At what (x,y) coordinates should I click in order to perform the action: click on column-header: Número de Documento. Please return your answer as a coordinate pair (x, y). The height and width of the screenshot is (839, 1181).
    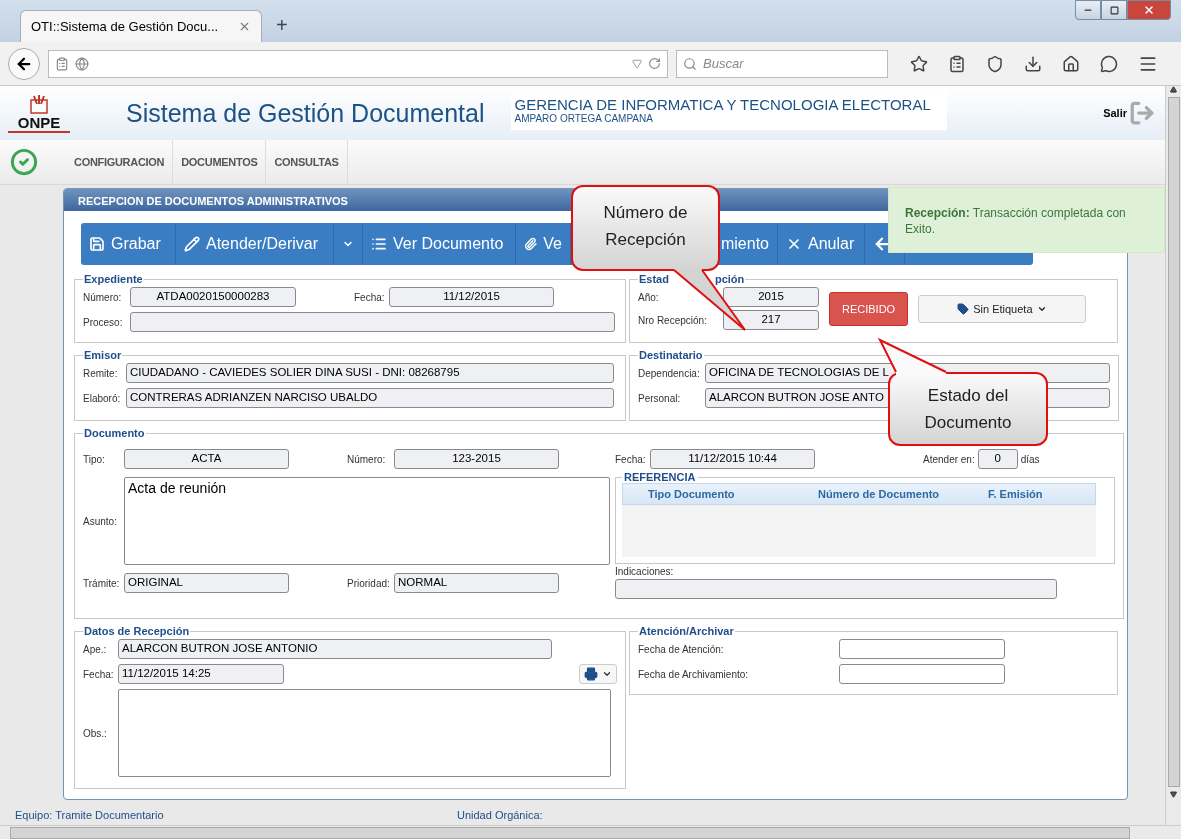
    Looking at the image, I should click on (879, 494).